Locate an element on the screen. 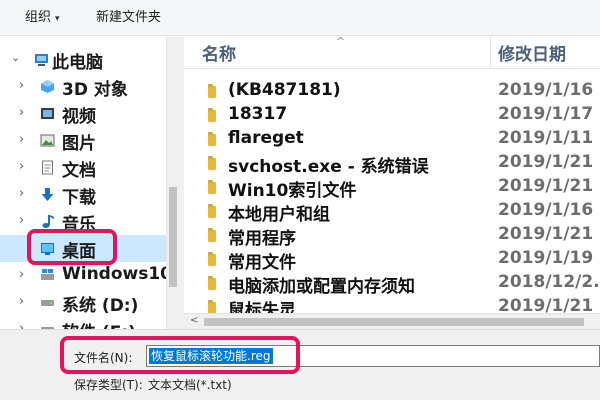 Image resolution: width=600 pixels, height=400 pixels. desktop-icon is located at coordinates (47, 249).